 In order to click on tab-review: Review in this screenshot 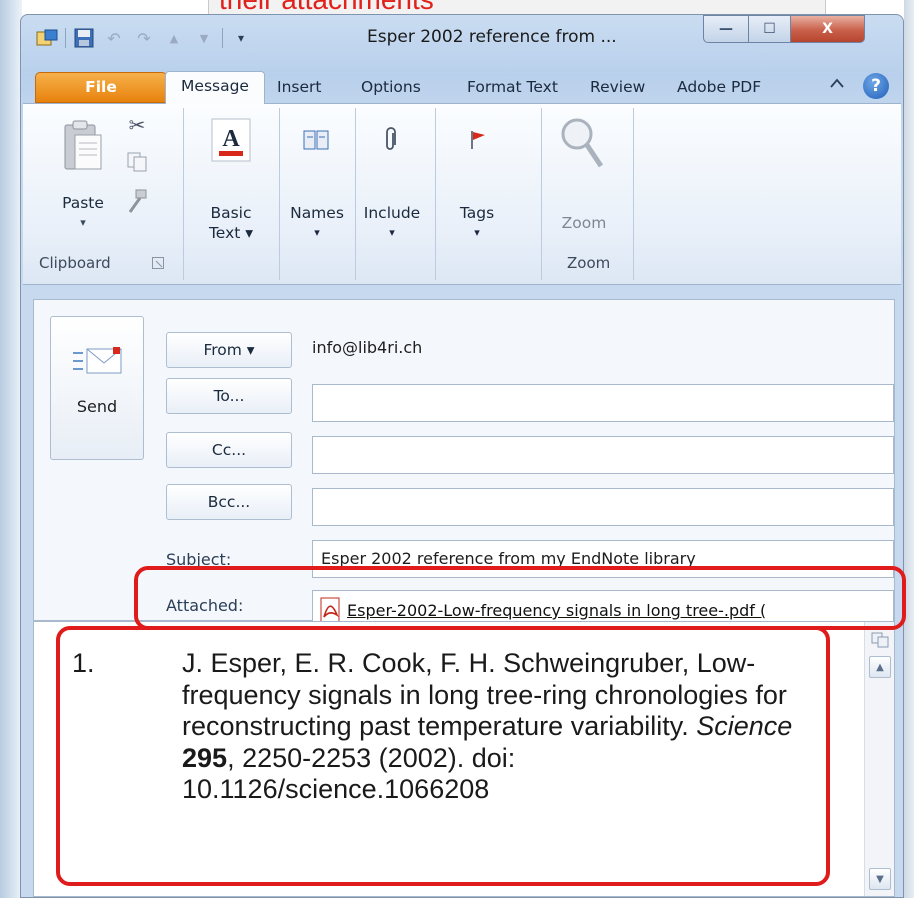, I will do `click(617, 88)`.